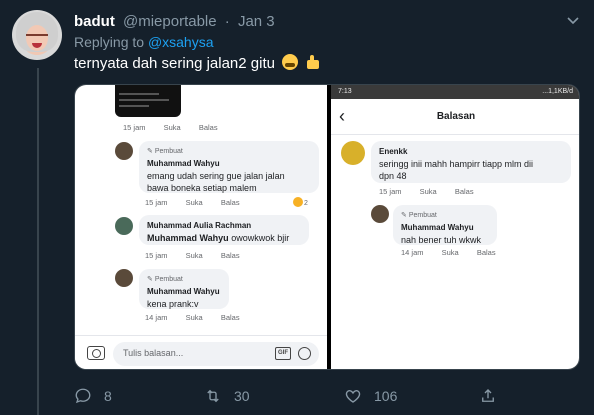 This screenshot has width=594, height=415. I want to click on reply-button: 8, so click(93, 396).